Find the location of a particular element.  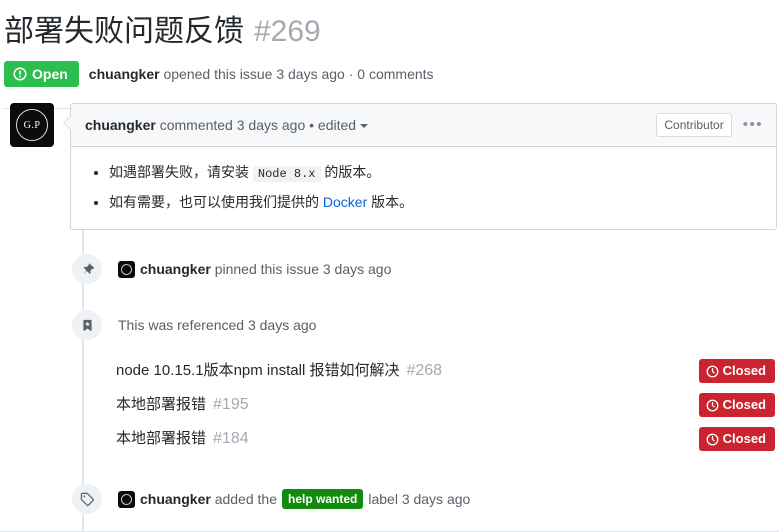

bullet-2-post: 版本。 is located at coordinates (390, 202).